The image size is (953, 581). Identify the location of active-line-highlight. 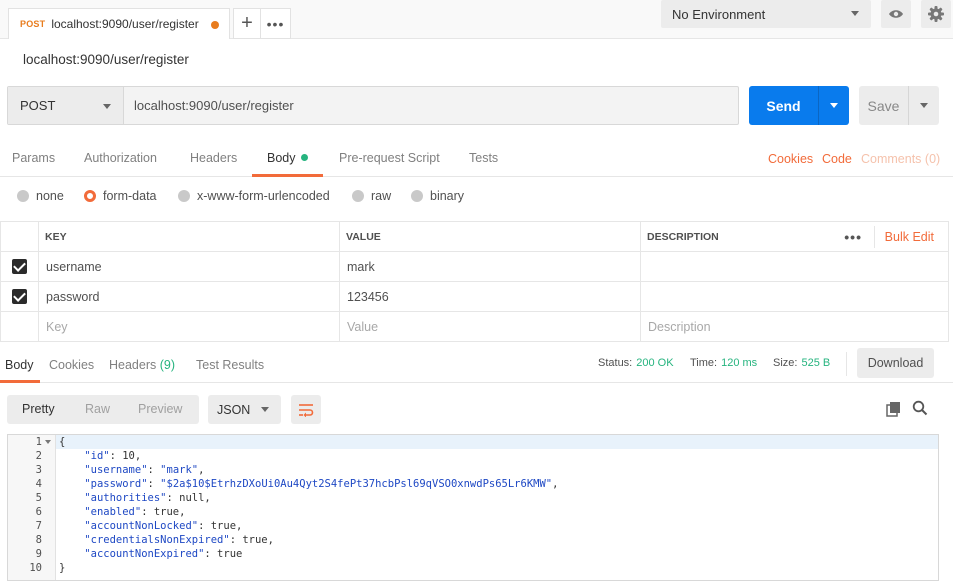
(473, 442).